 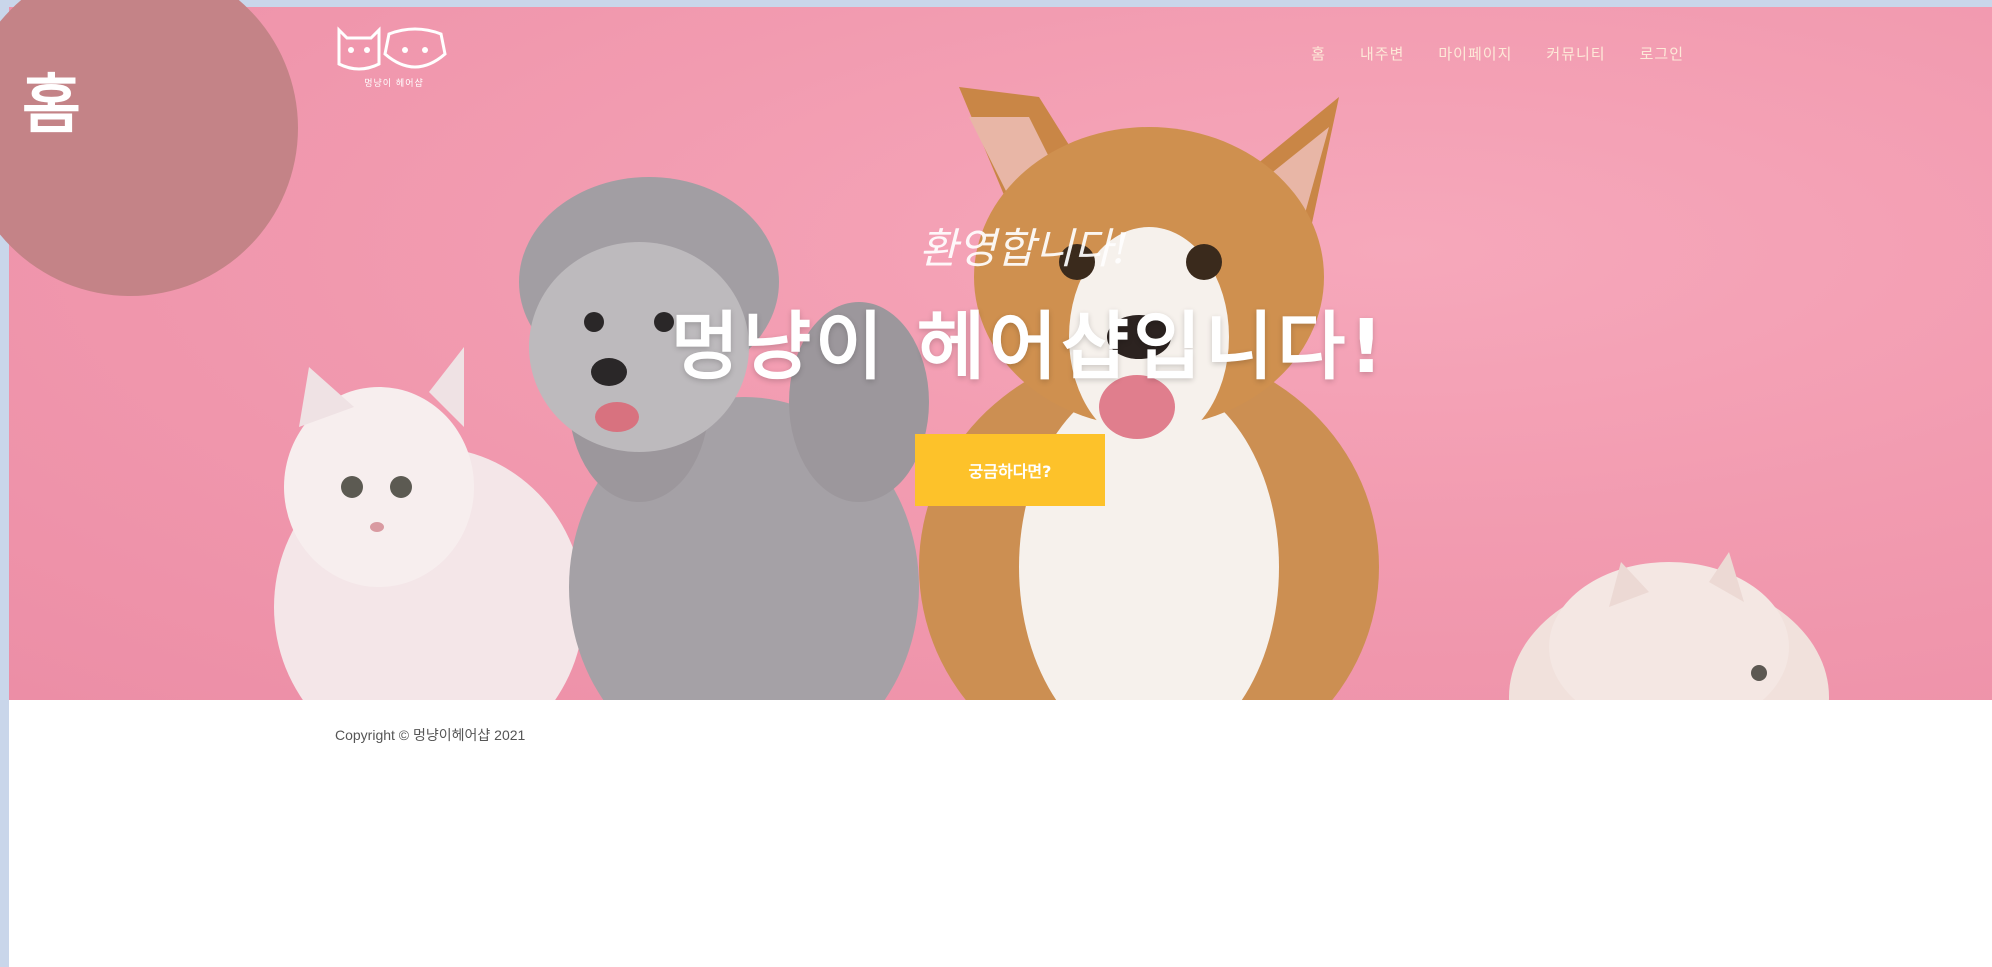 I want to click on nav-item-community: 커뮤니티, so click(x=1575, y=53).